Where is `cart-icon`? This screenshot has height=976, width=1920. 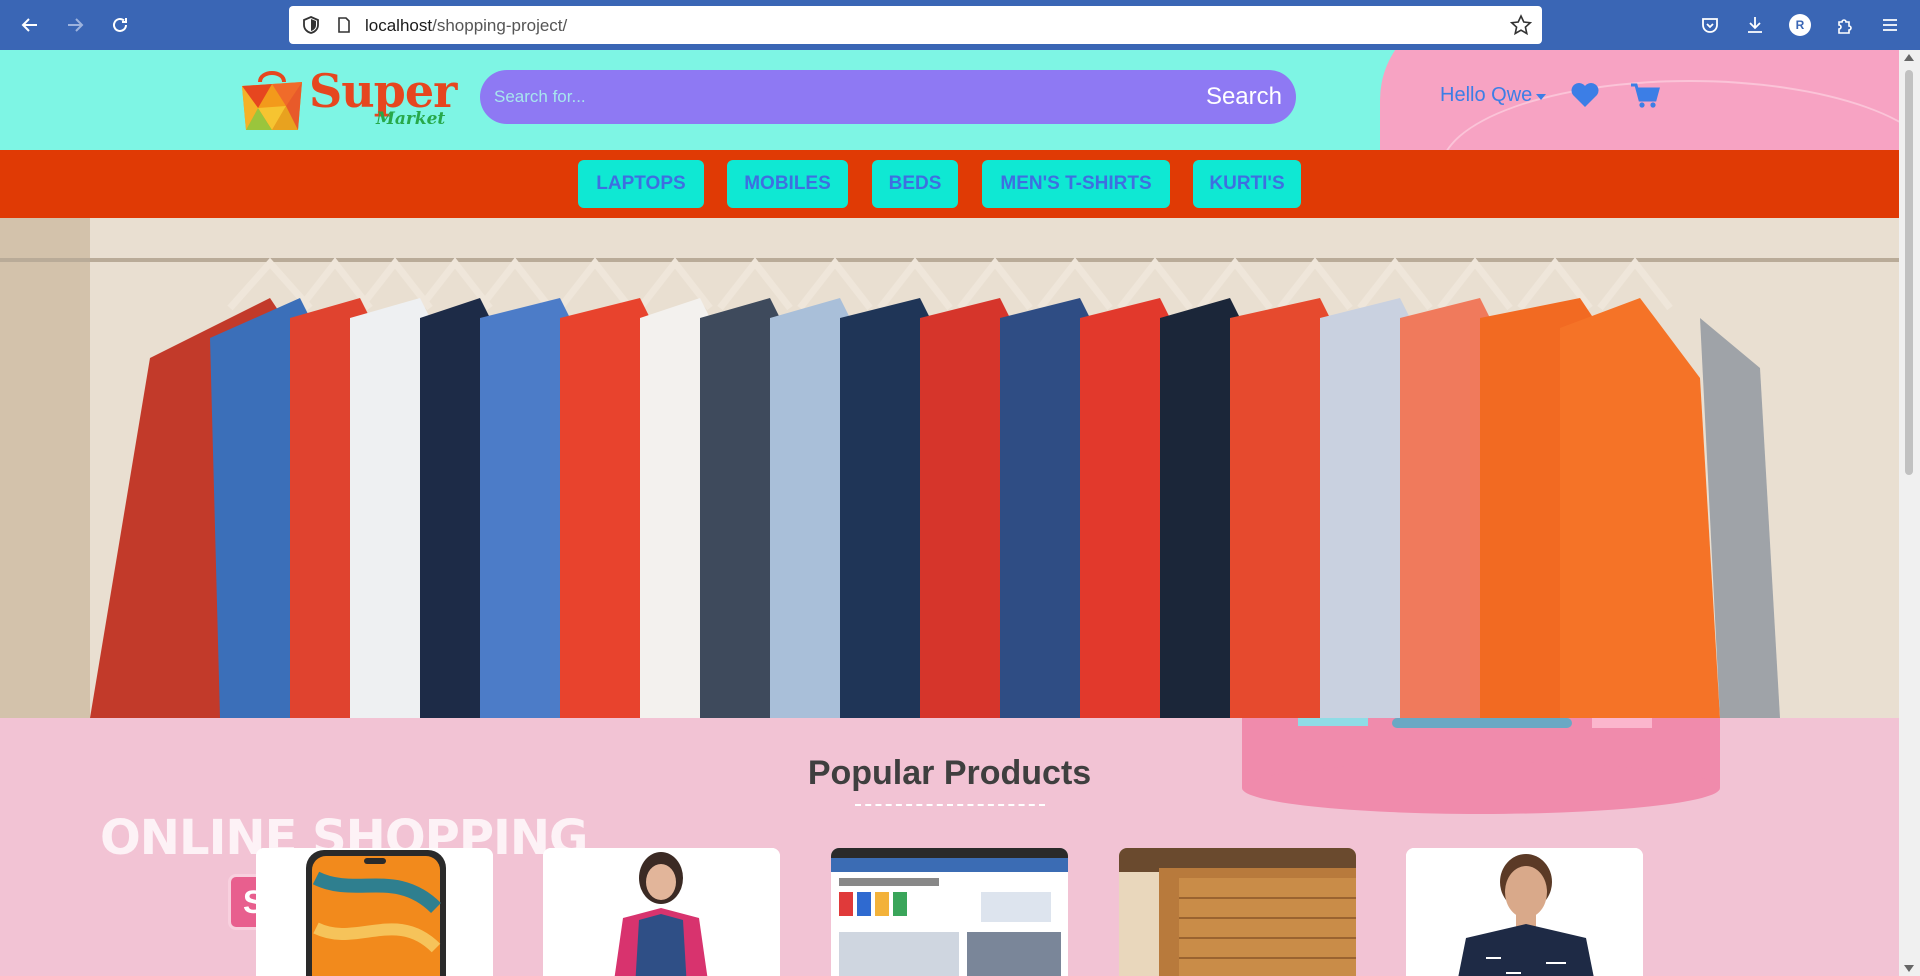 cart-icon is located at coordinates (1645, 96).